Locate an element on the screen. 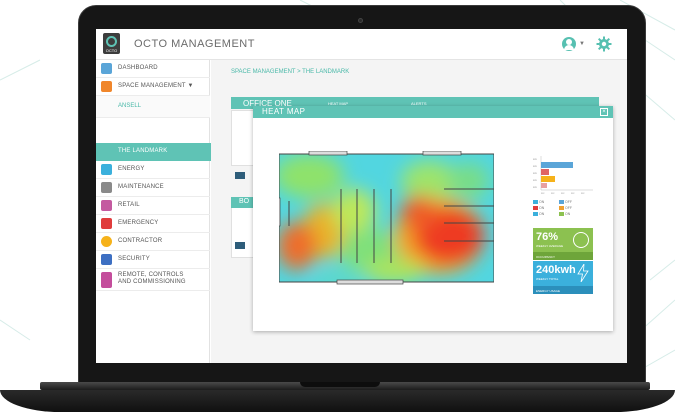 Image resolution: width=675 pixels, height=412 pixels. sidebar-item-label: SPACE MANAGEMENT ▼ is located at coordinates (156, 86).